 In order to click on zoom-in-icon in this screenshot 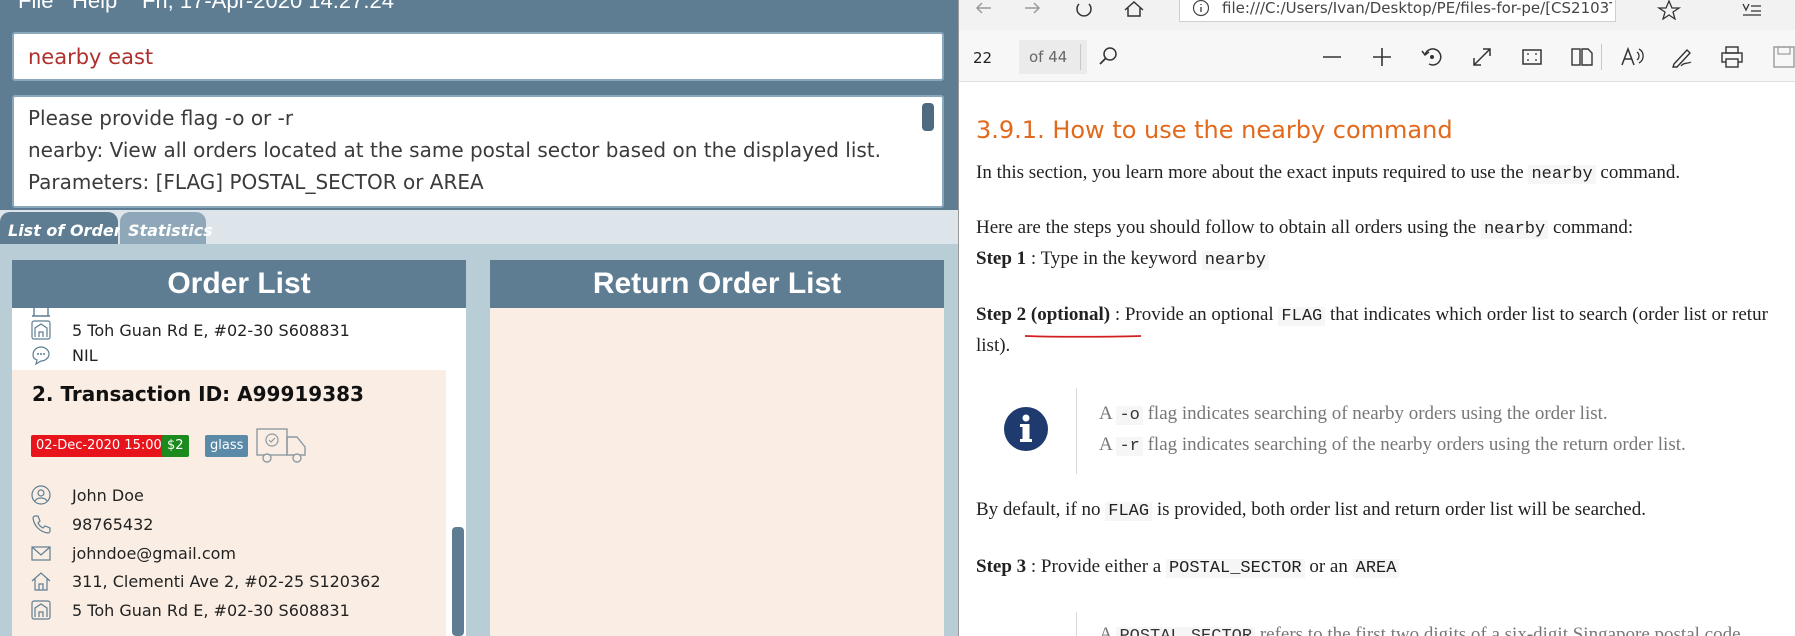, I will do `click(1382, 57)`.